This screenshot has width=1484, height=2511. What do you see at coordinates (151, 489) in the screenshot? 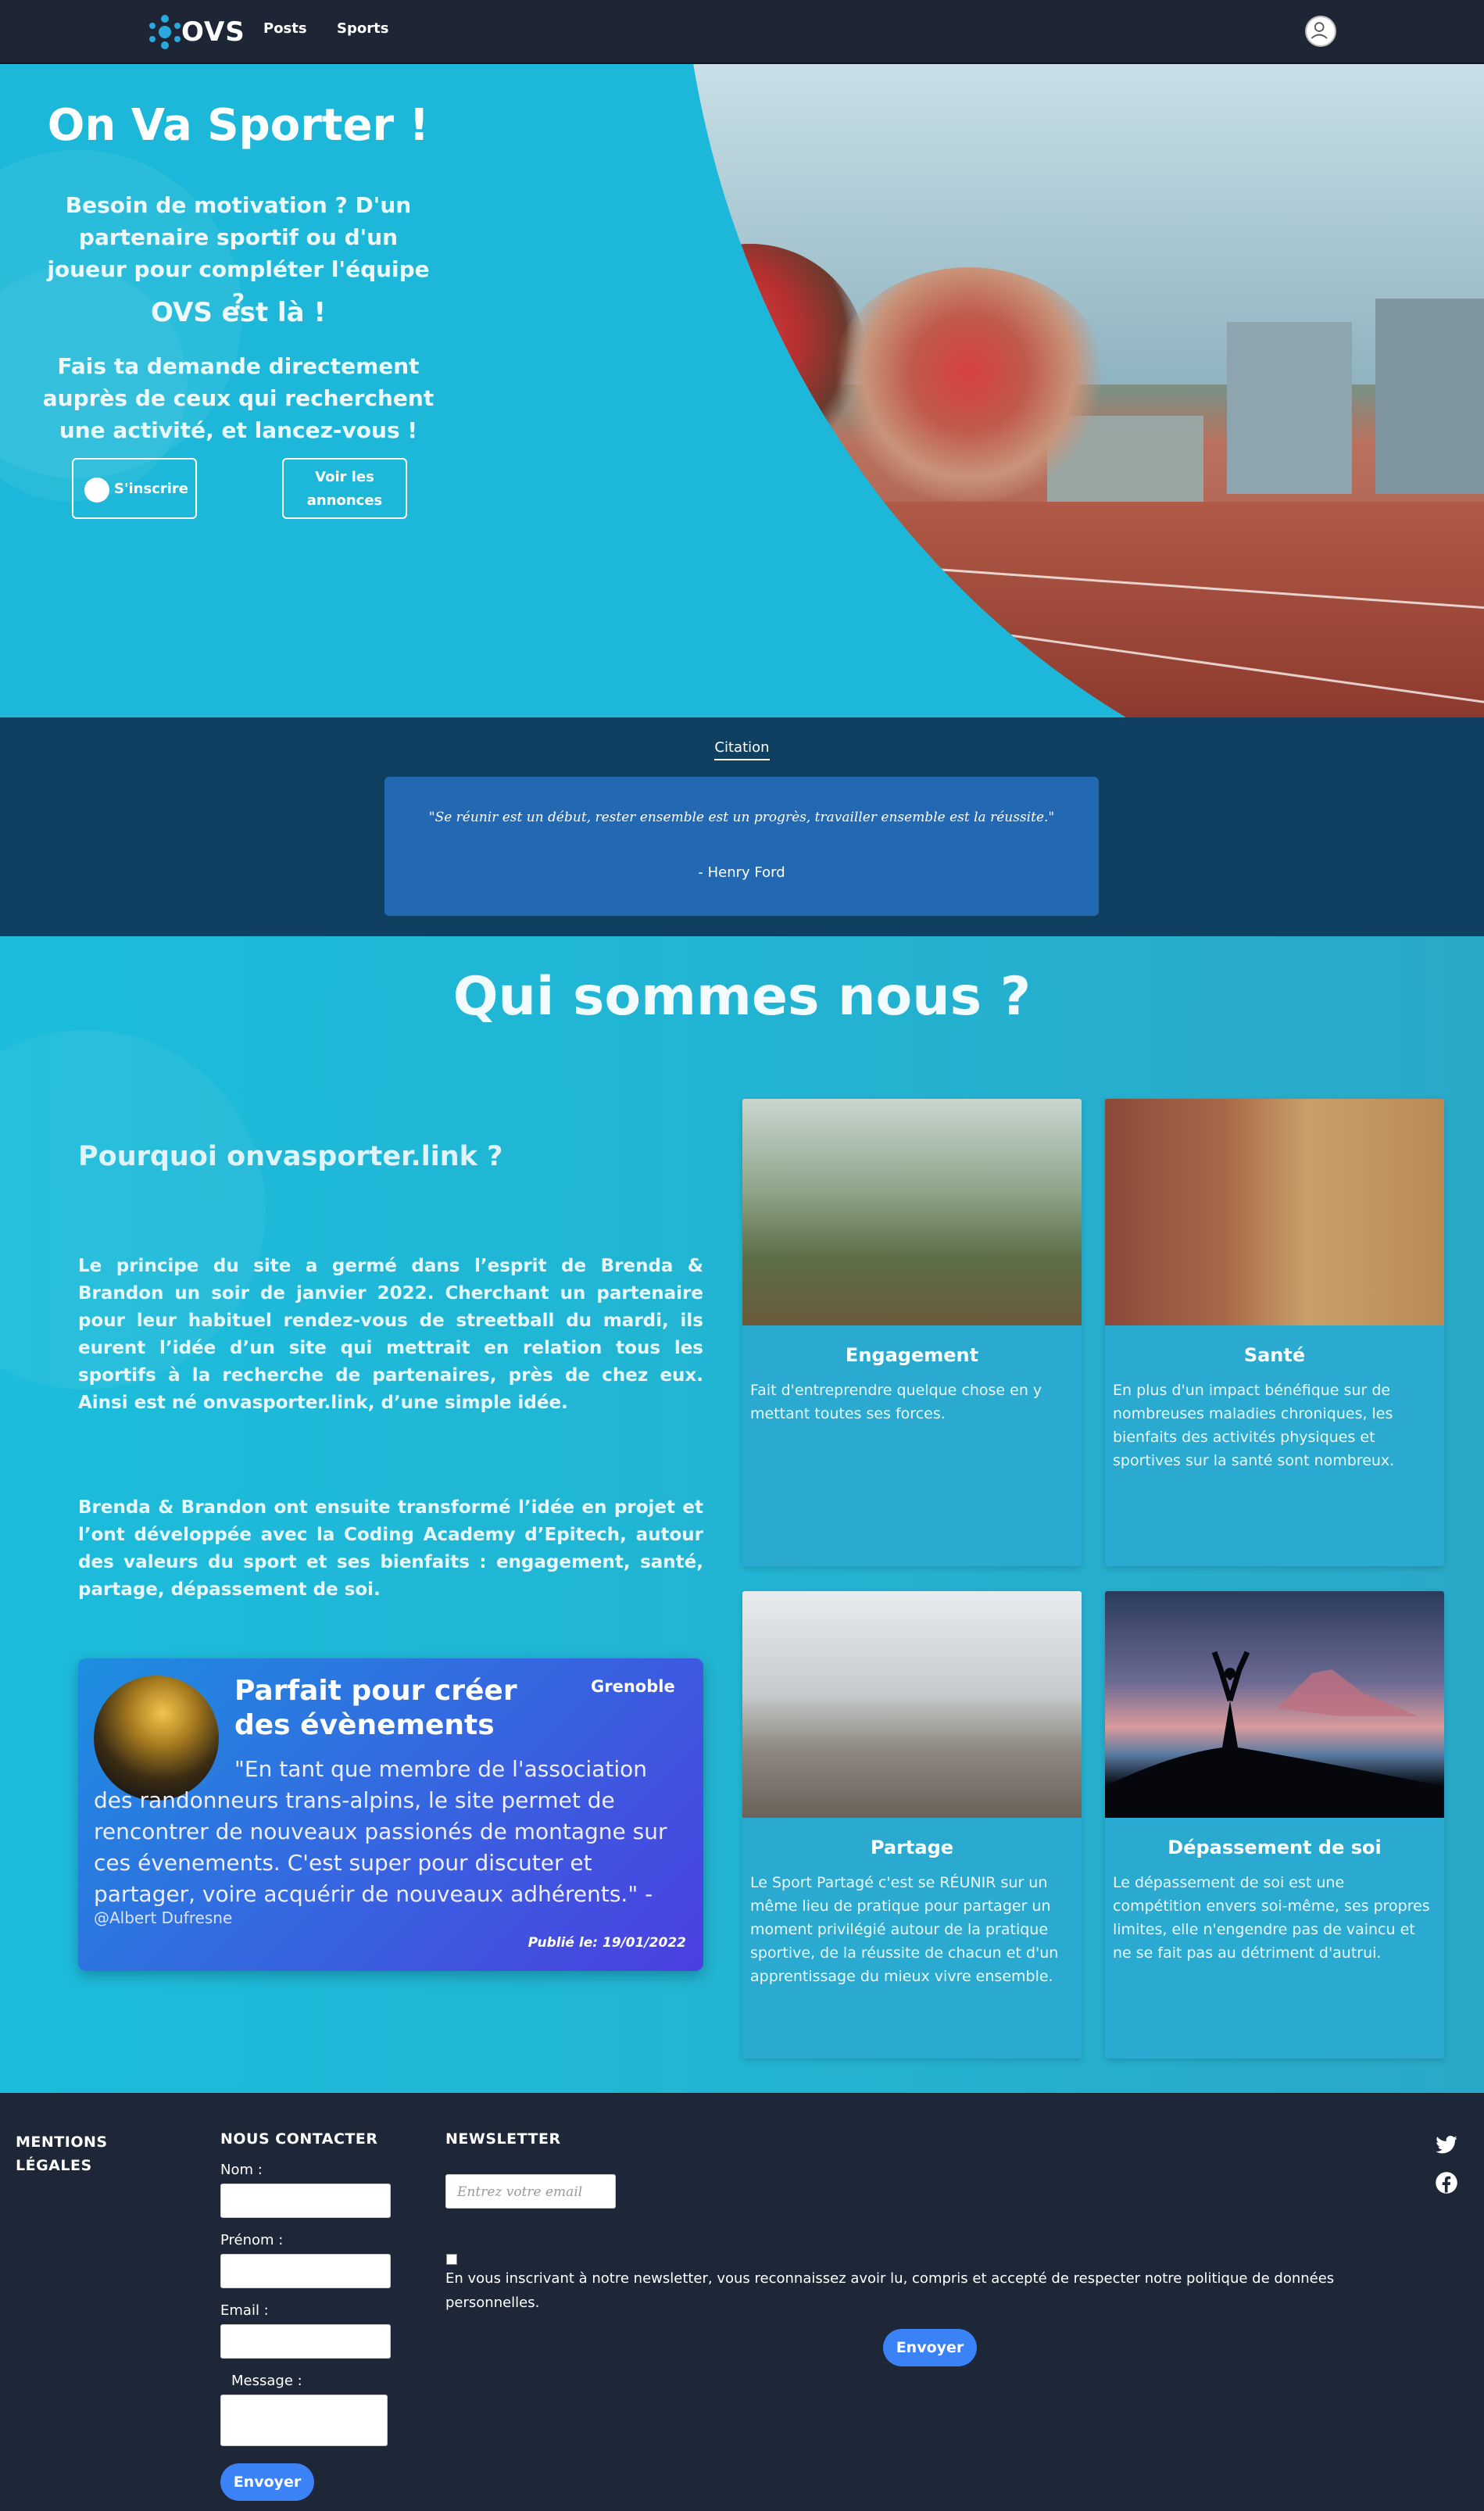
I see `signup-label: S'inscrire` at bounding box center [151, 489].